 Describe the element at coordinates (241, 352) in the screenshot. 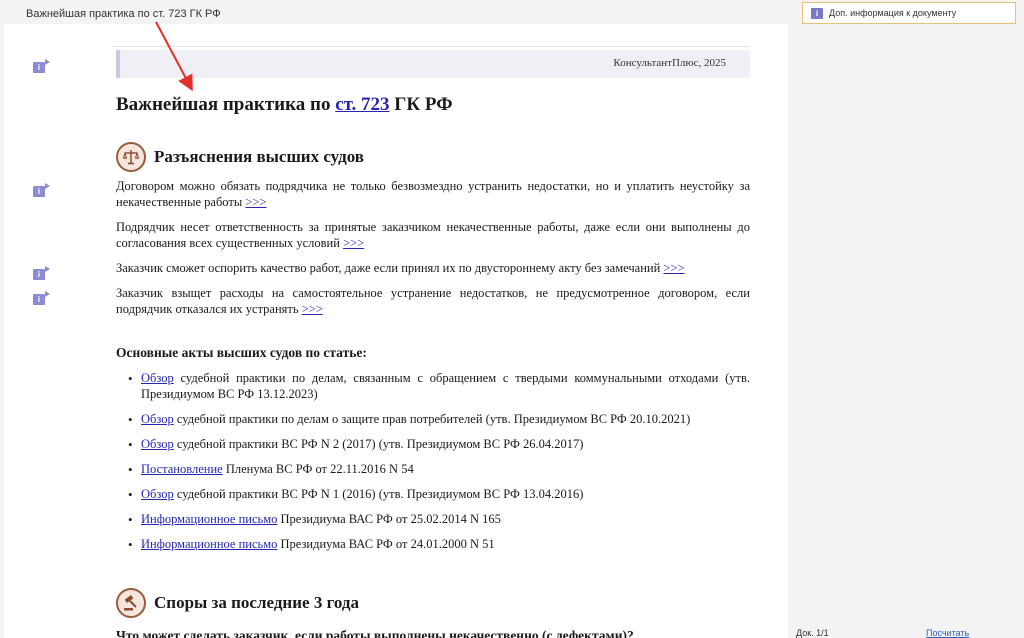

I see `acts-heading: Основные акты высших судов по статье:` at that location.